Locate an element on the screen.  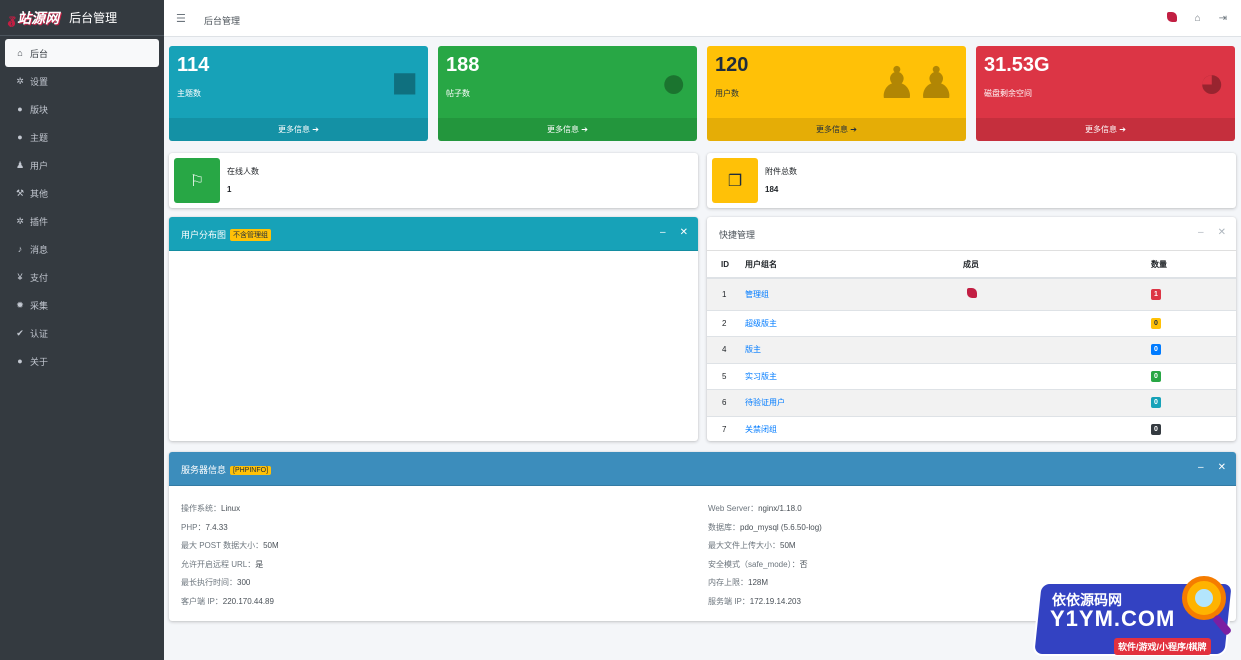
brand: ᵹ 站源网 后台管理 is located at coordinates (82, 18).